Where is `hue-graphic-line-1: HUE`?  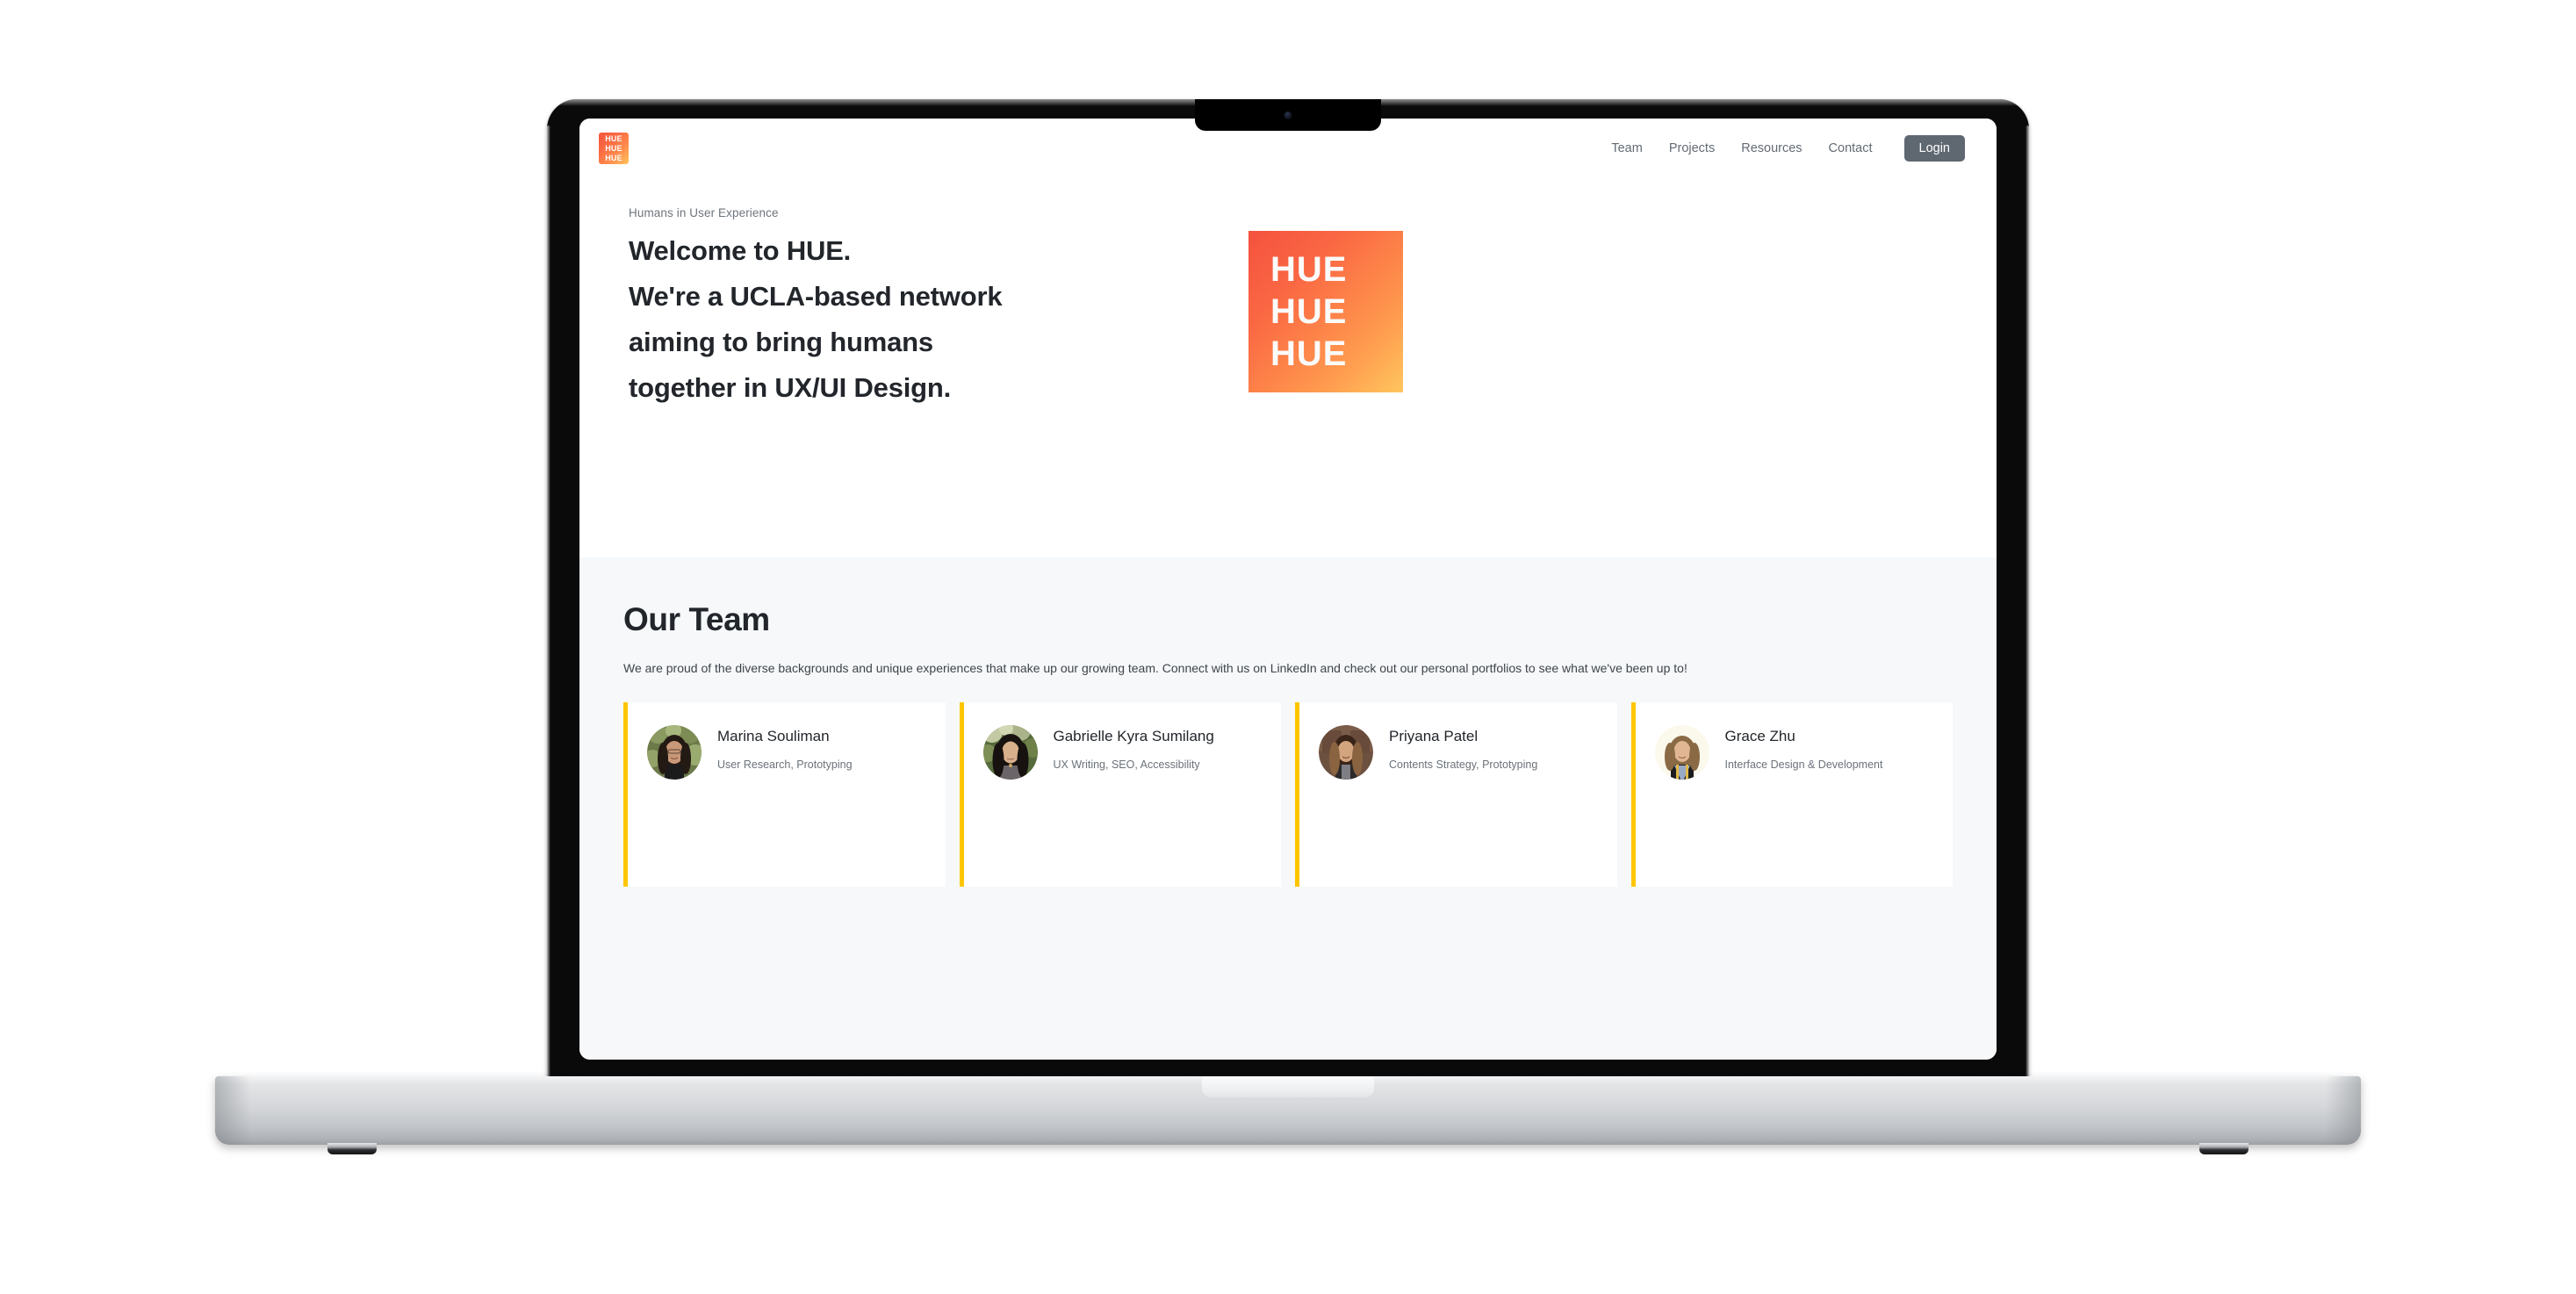 hue-graphic-line-1: HUE is located at coordinates (1309, 269).